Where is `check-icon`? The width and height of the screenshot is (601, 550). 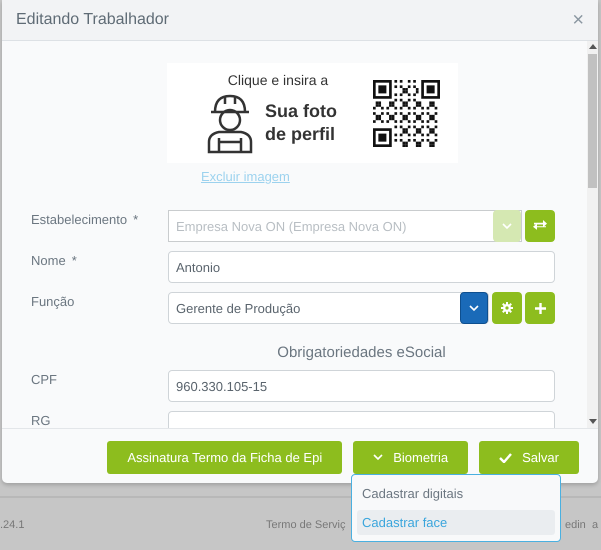
check-icon is located at coordinates (505, 457).